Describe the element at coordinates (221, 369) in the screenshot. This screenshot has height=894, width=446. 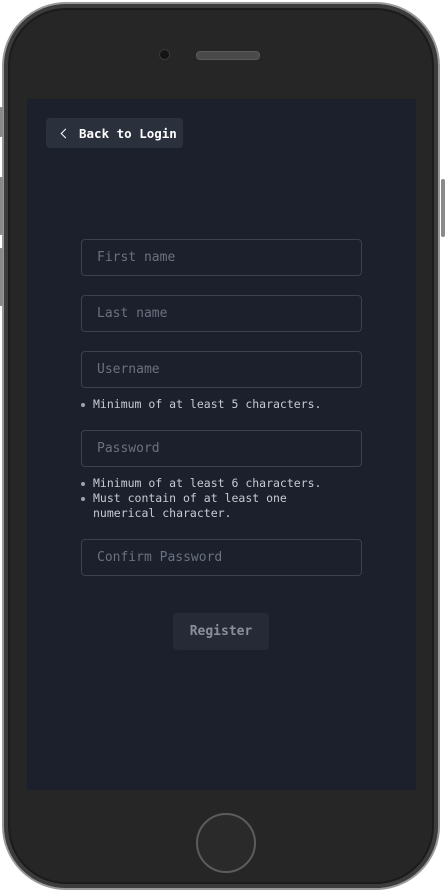
I see `username-input` at that location.